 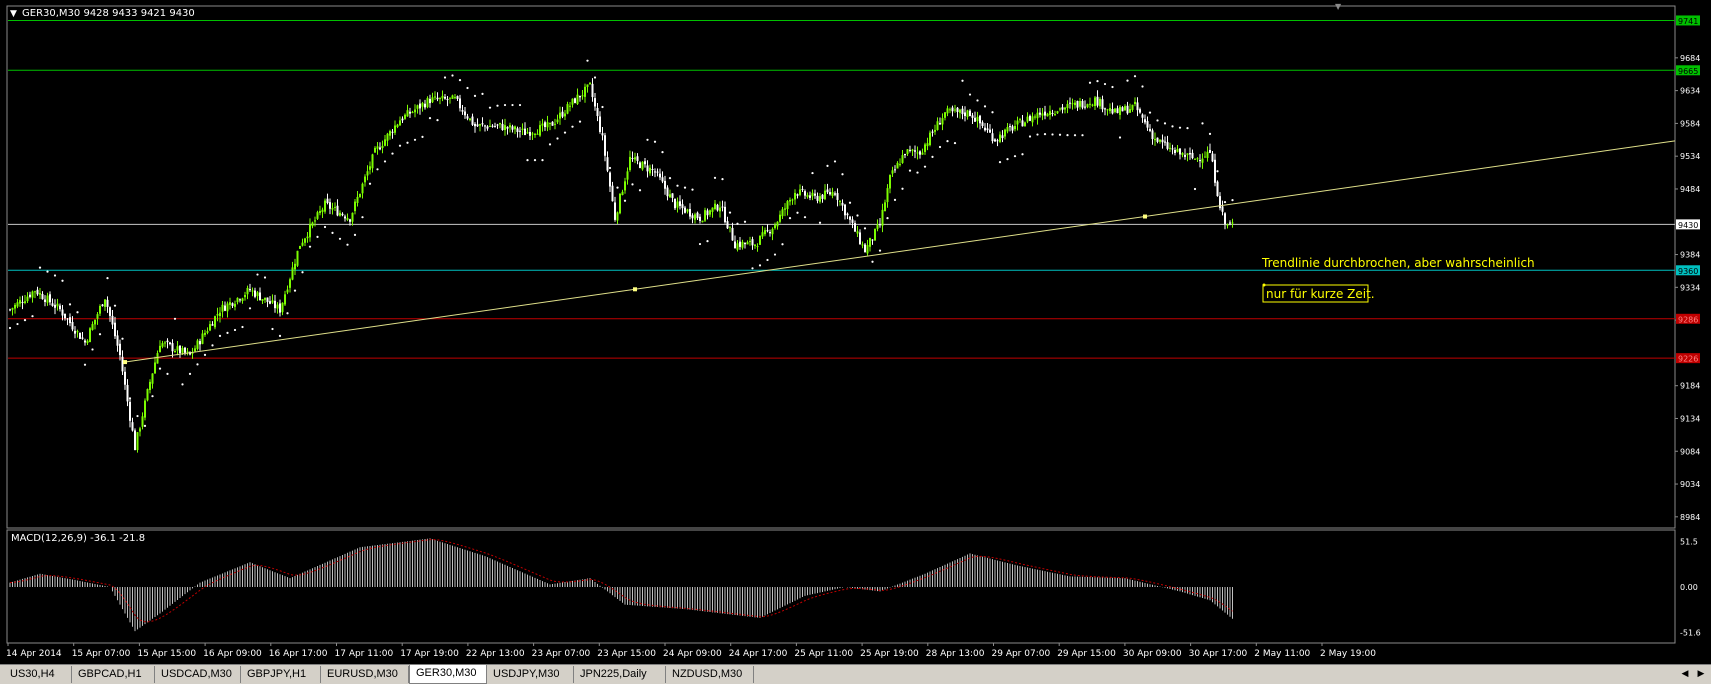 I want to click on tab-jpn225-daily: JPN225,Daily, so click(x=620, y=674).